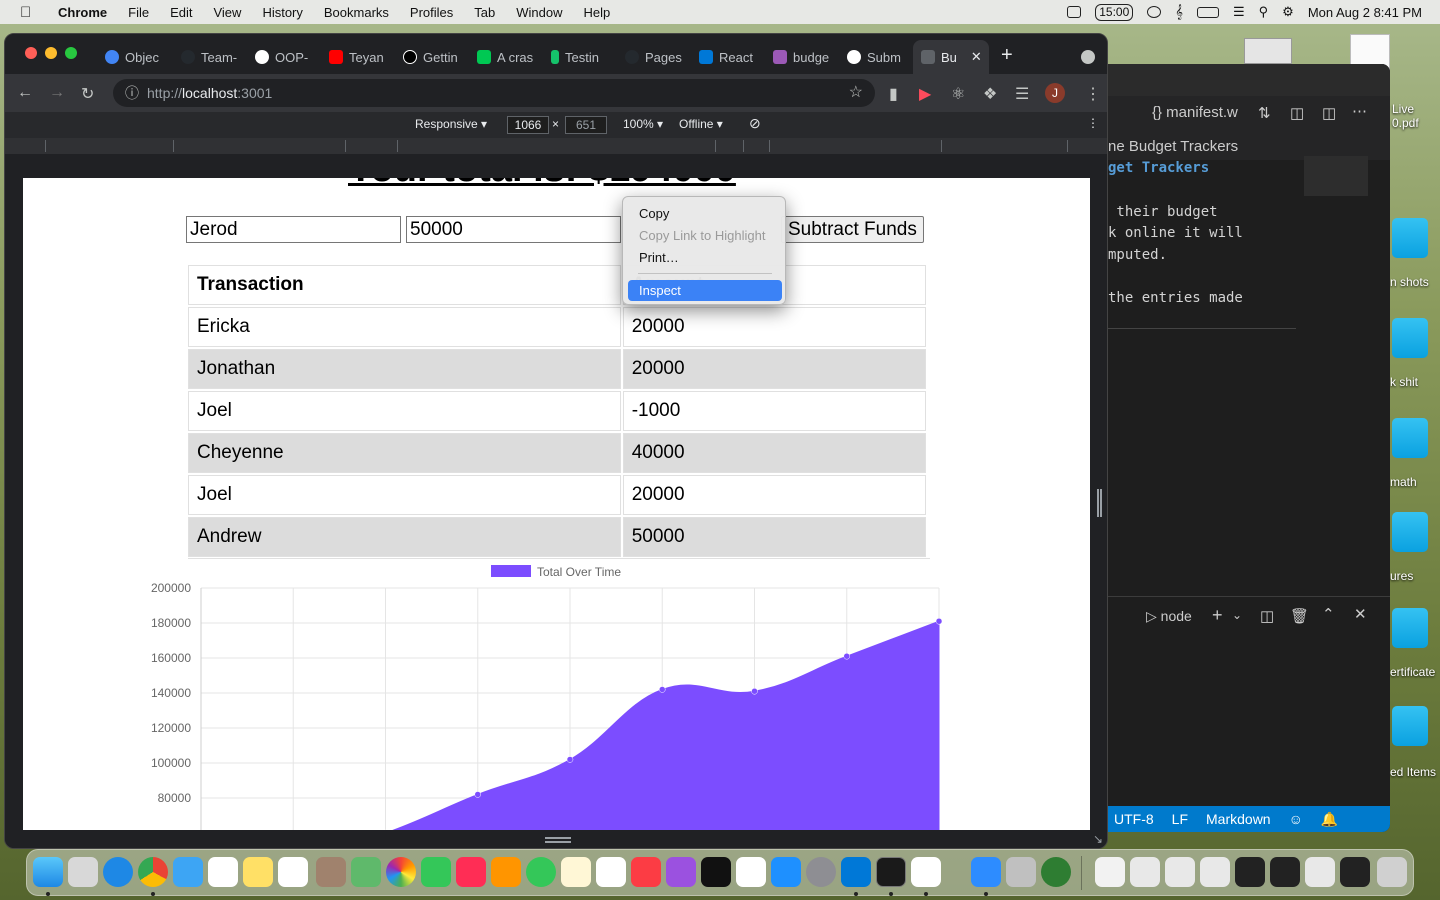 This screenshot has width=1440, height=900. Describe the element at coordinates (181, 12) in the screenshot. I see `menu-edit: Edit` at that location.